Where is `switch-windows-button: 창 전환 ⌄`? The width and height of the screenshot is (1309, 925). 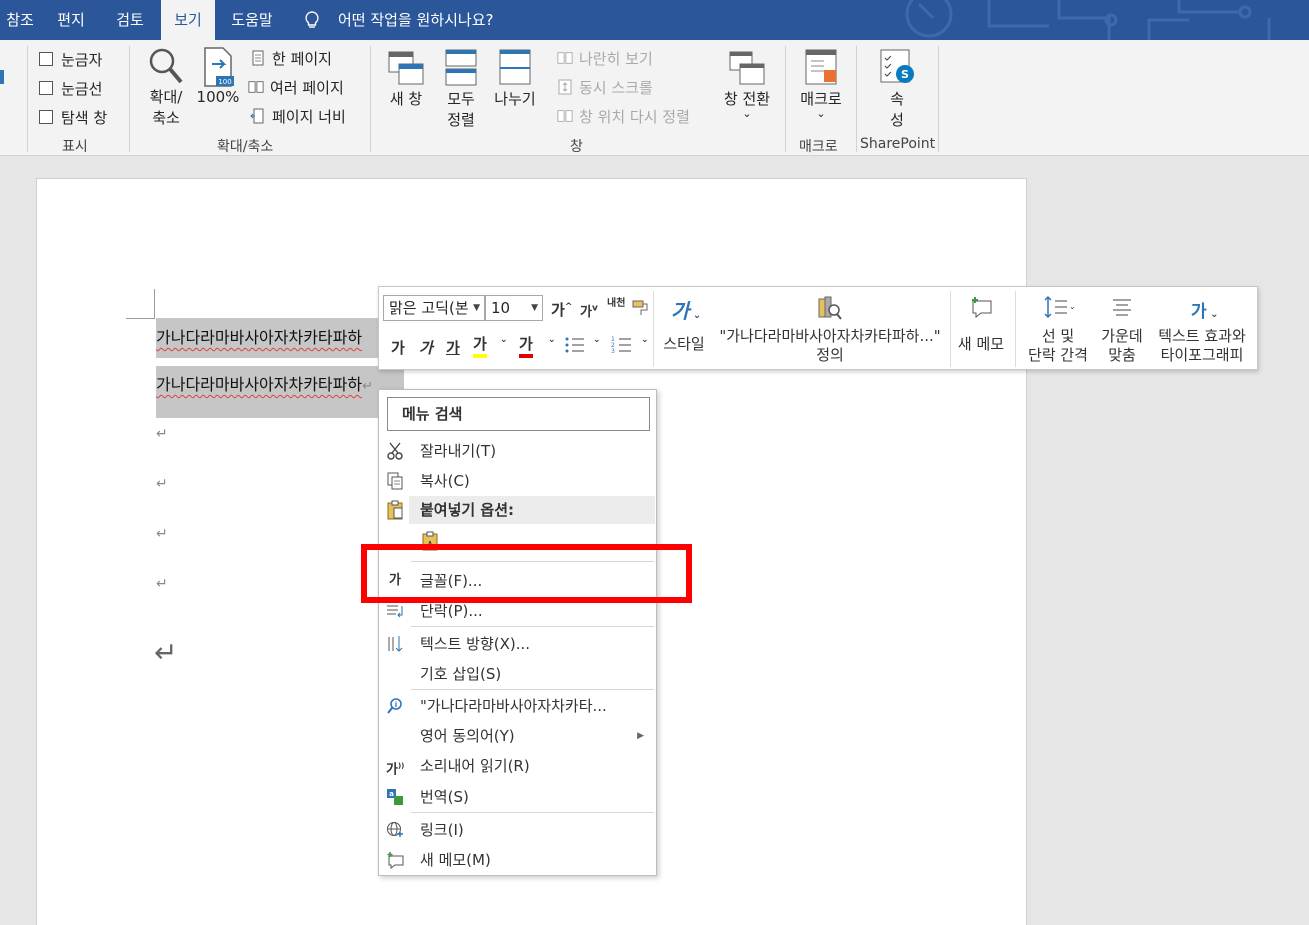
switch-windows-button: 창 전환 ⌄ is located at coordinates (747, 83).